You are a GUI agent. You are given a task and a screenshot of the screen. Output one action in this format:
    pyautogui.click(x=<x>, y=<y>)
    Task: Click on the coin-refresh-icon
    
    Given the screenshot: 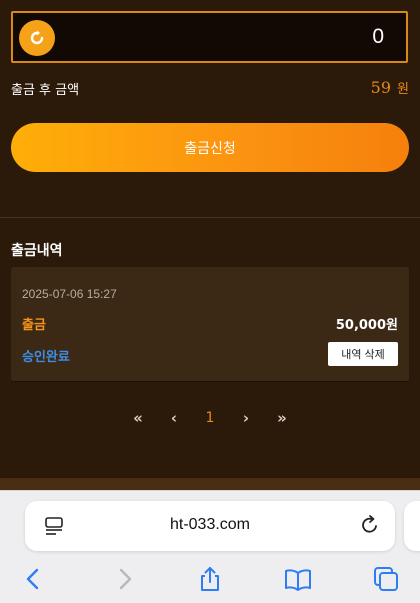 What is the action you would take?
    pyautogui.click(x=37, y=38)
    